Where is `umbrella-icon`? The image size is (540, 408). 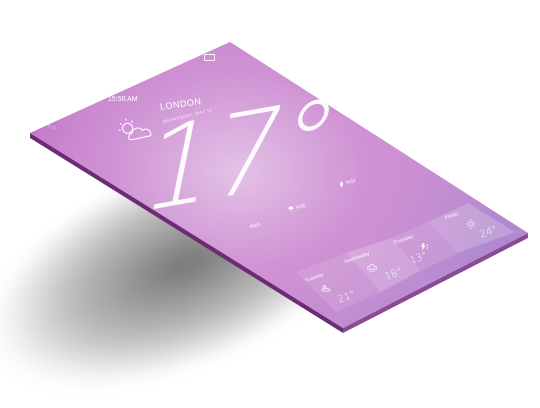 umbrella-icon is located at coordinates (291, 209).